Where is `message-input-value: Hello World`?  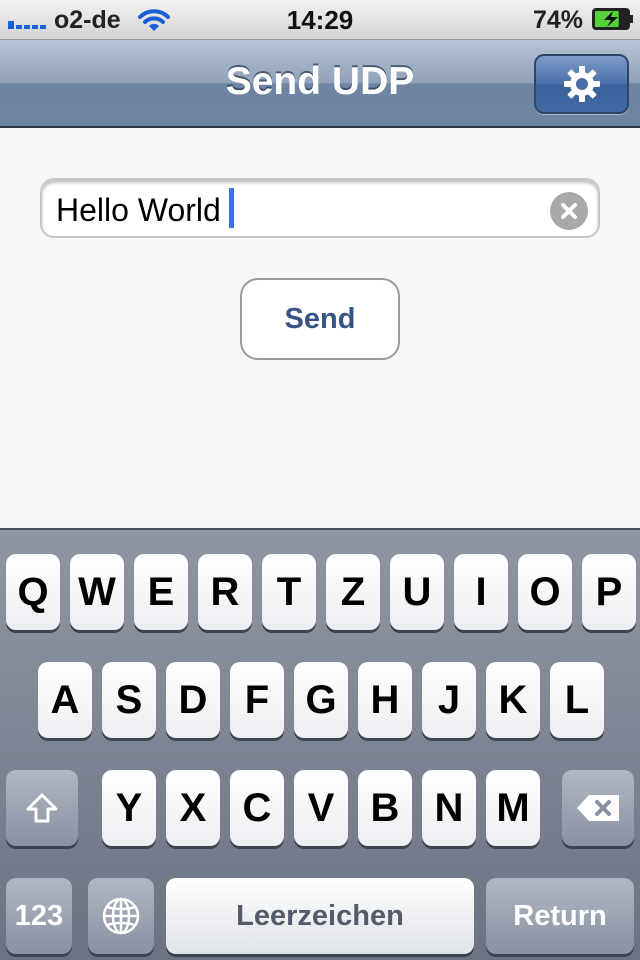
message-input-value: Hello World is located at coordinates (138, 210).